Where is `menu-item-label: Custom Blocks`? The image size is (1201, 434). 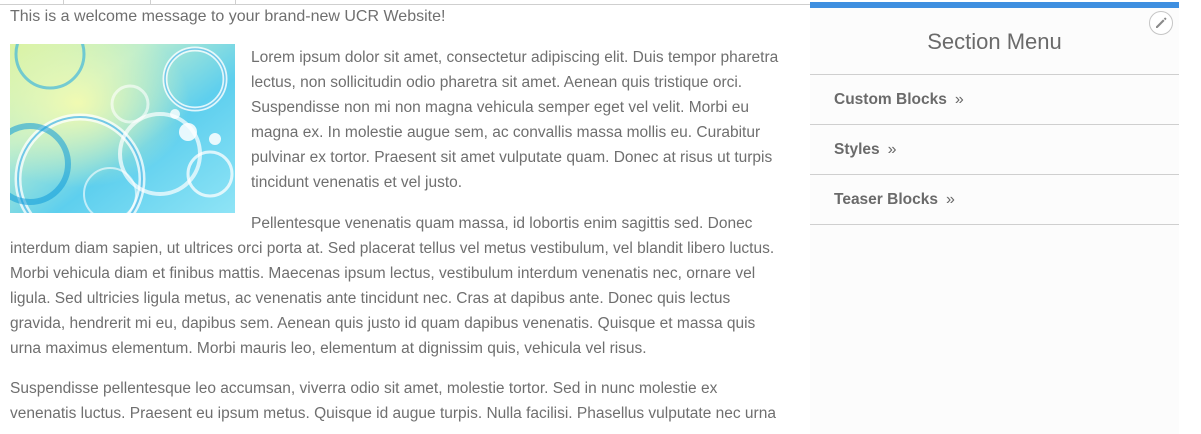
menu-item-label: Custom Blocks is located at coordinates (890, 99).